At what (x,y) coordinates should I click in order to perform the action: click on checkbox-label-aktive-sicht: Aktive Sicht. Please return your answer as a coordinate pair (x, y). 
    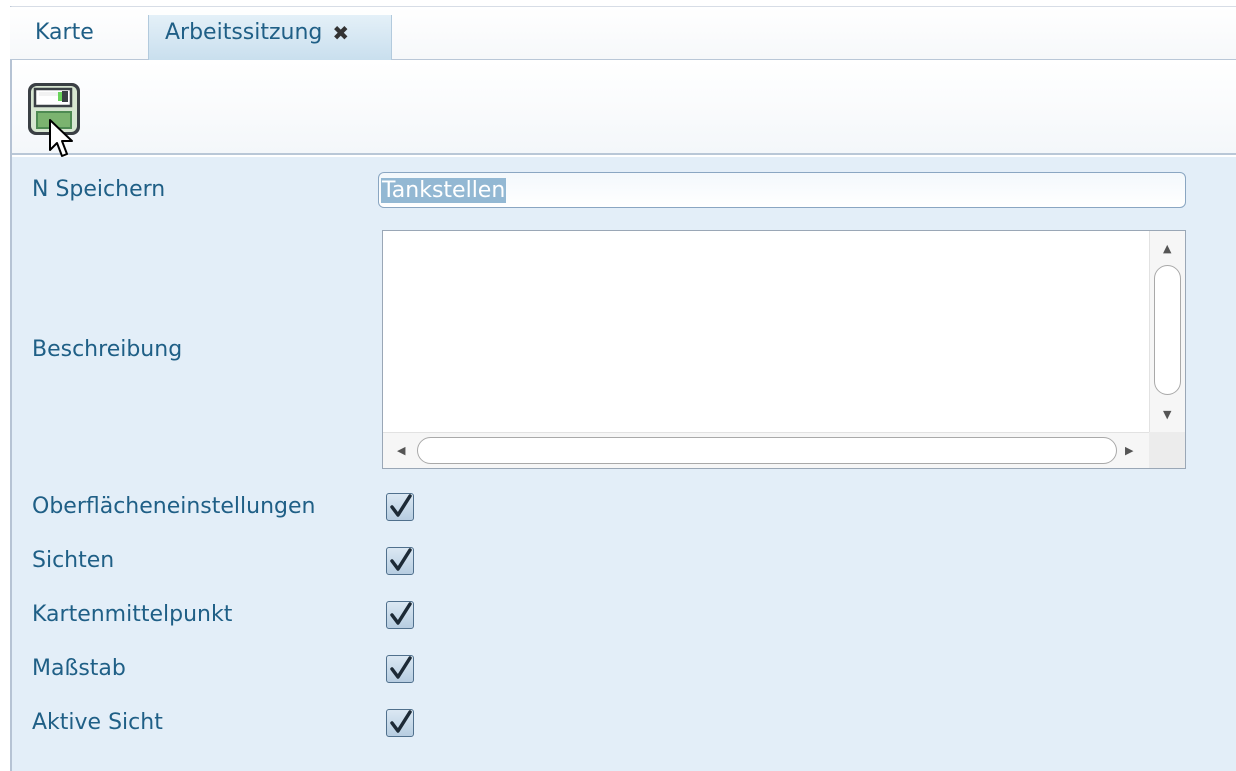
    Looking at the image, I should click on (97, 722).